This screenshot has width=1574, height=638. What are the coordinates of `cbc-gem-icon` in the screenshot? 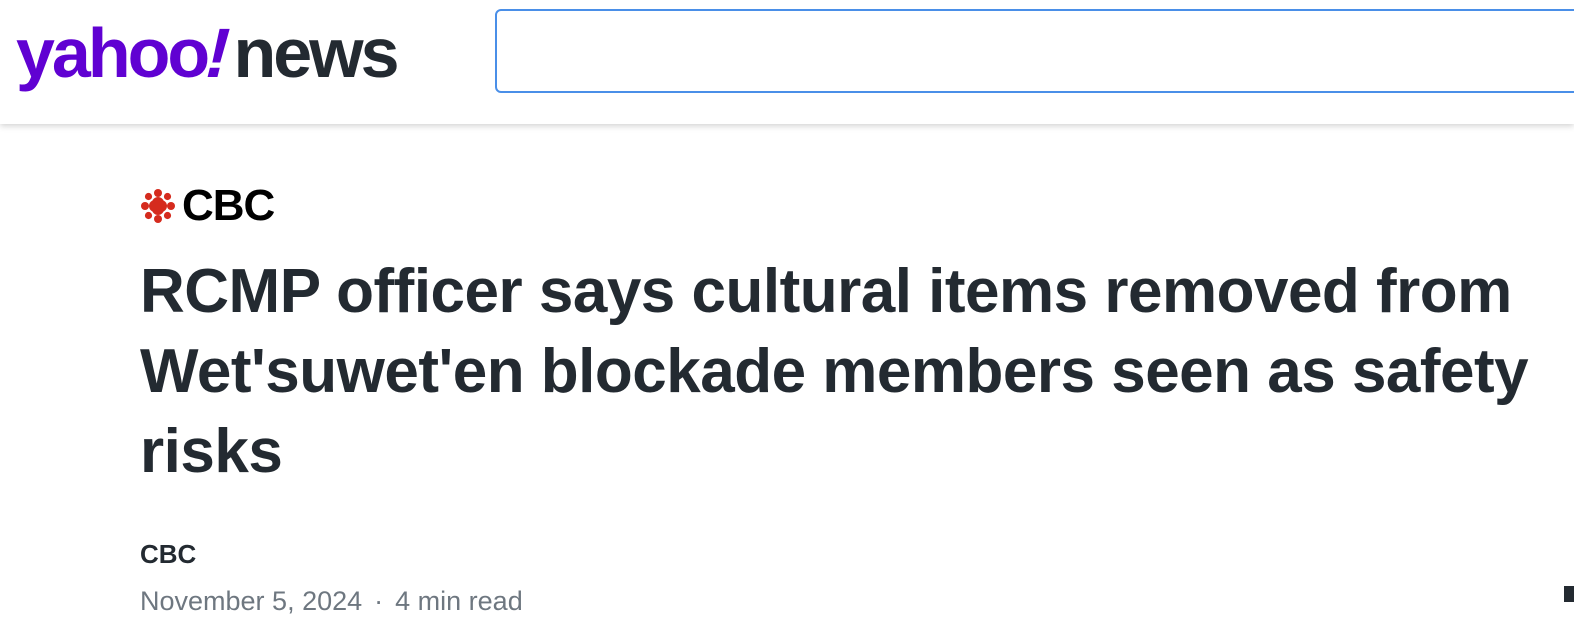 It's located at (158, 206).